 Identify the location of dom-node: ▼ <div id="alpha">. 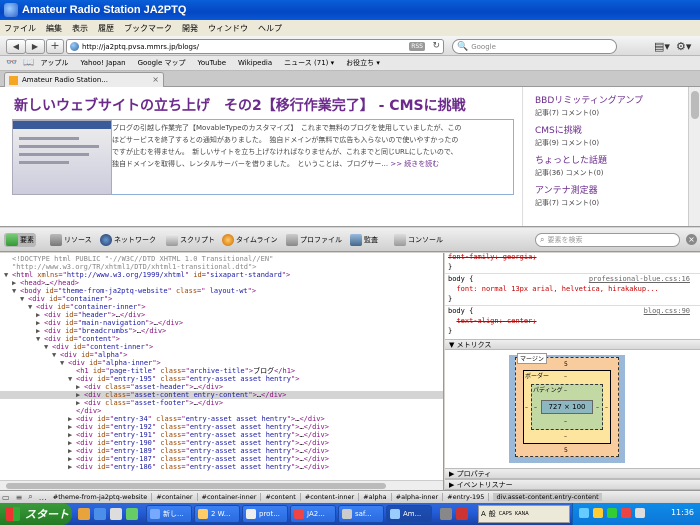
(221, 355).